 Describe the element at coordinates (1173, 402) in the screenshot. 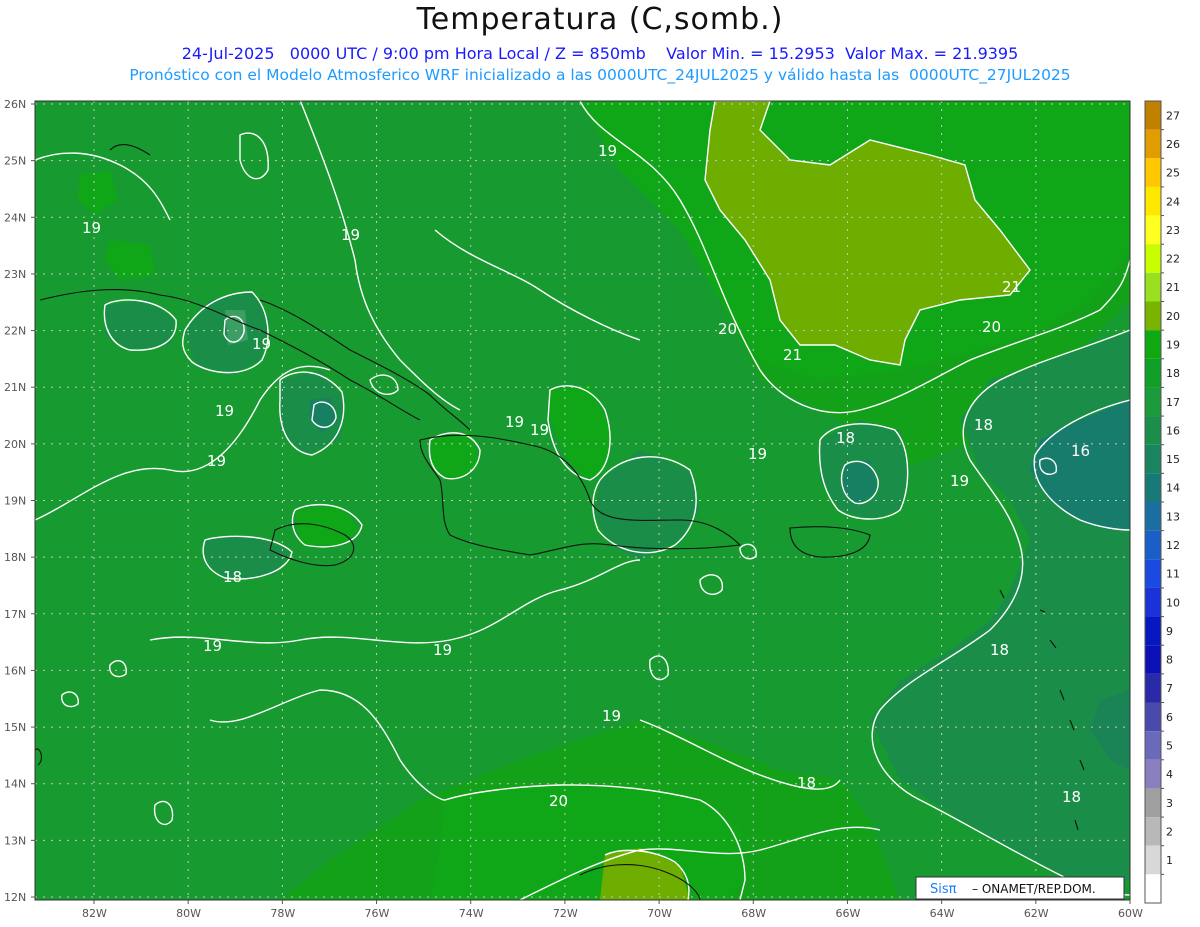

I see `colorbar-label: 17` at that location.